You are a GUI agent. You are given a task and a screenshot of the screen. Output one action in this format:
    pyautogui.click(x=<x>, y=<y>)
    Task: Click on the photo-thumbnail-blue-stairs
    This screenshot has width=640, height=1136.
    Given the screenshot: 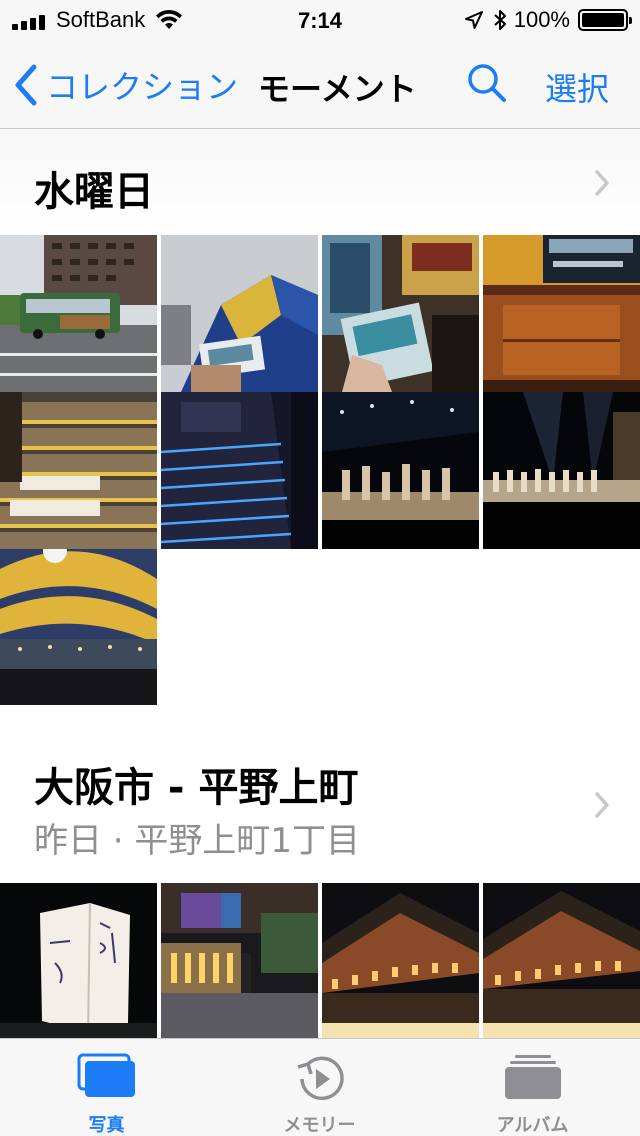 What is the action you would take?
    pyautogui.click(x=239, y=470)
    